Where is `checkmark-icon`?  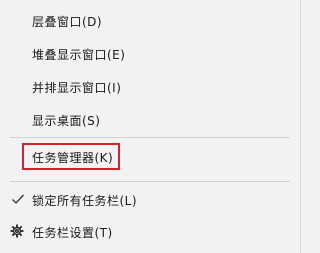
checkmark-icon is located at coordinates (18, 199).